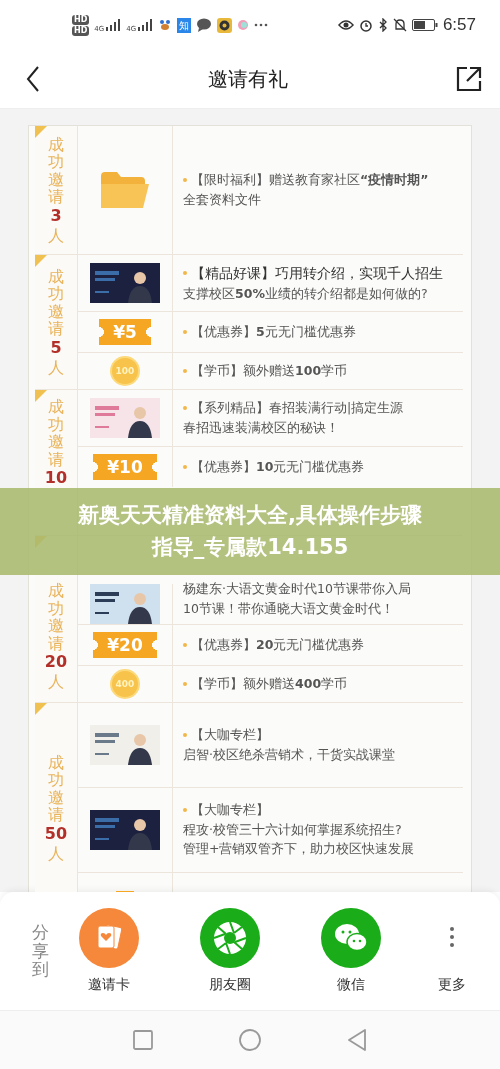 This screenshot has height=1069, width=500. Describe the element at coordinates (56, 348) in the screenshot. I see `tier-count: 5` at that location.